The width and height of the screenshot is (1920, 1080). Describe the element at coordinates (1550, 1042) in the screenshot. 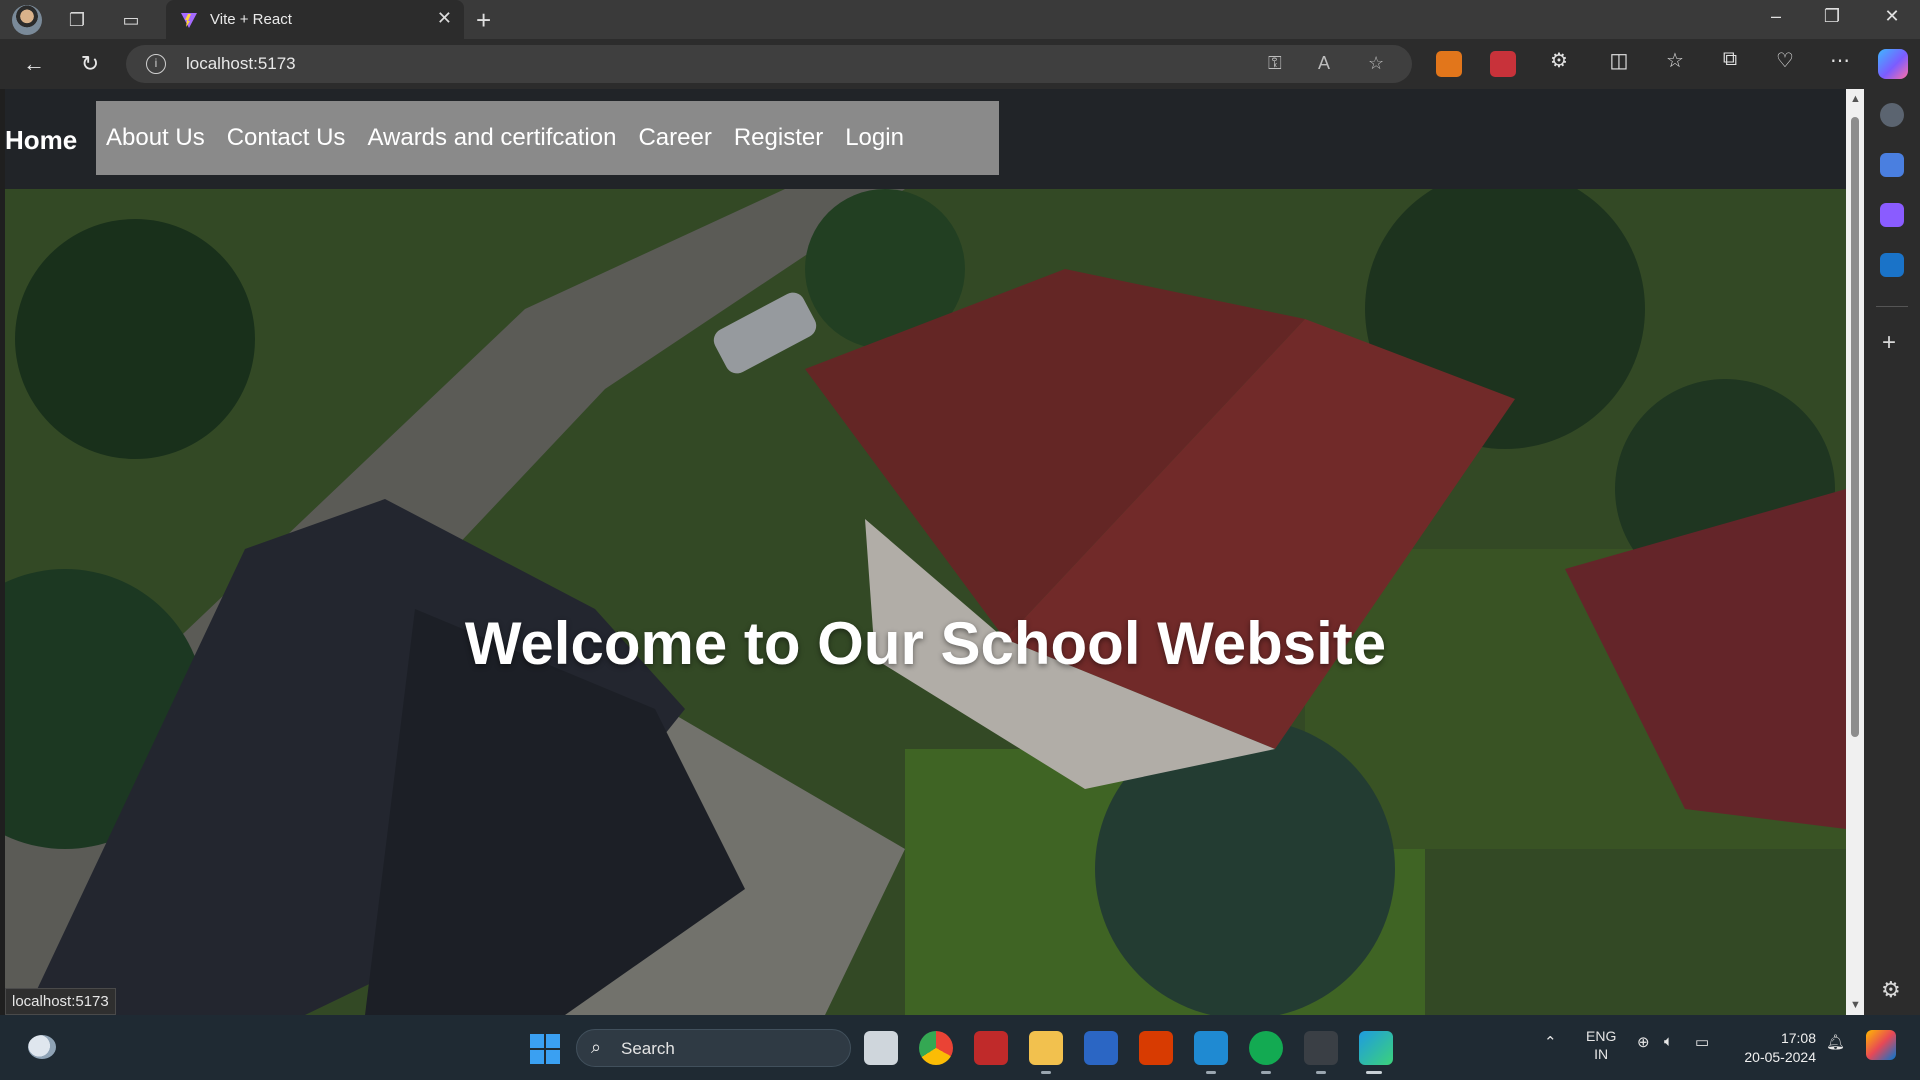

I see `show-hidden-icons-icon: ⌃` at that location.